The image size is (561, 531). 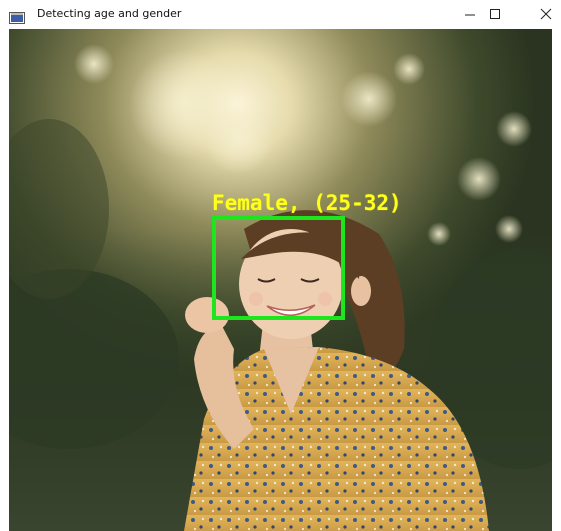 I want to click on maximize-button, so click(x=495, y=14).